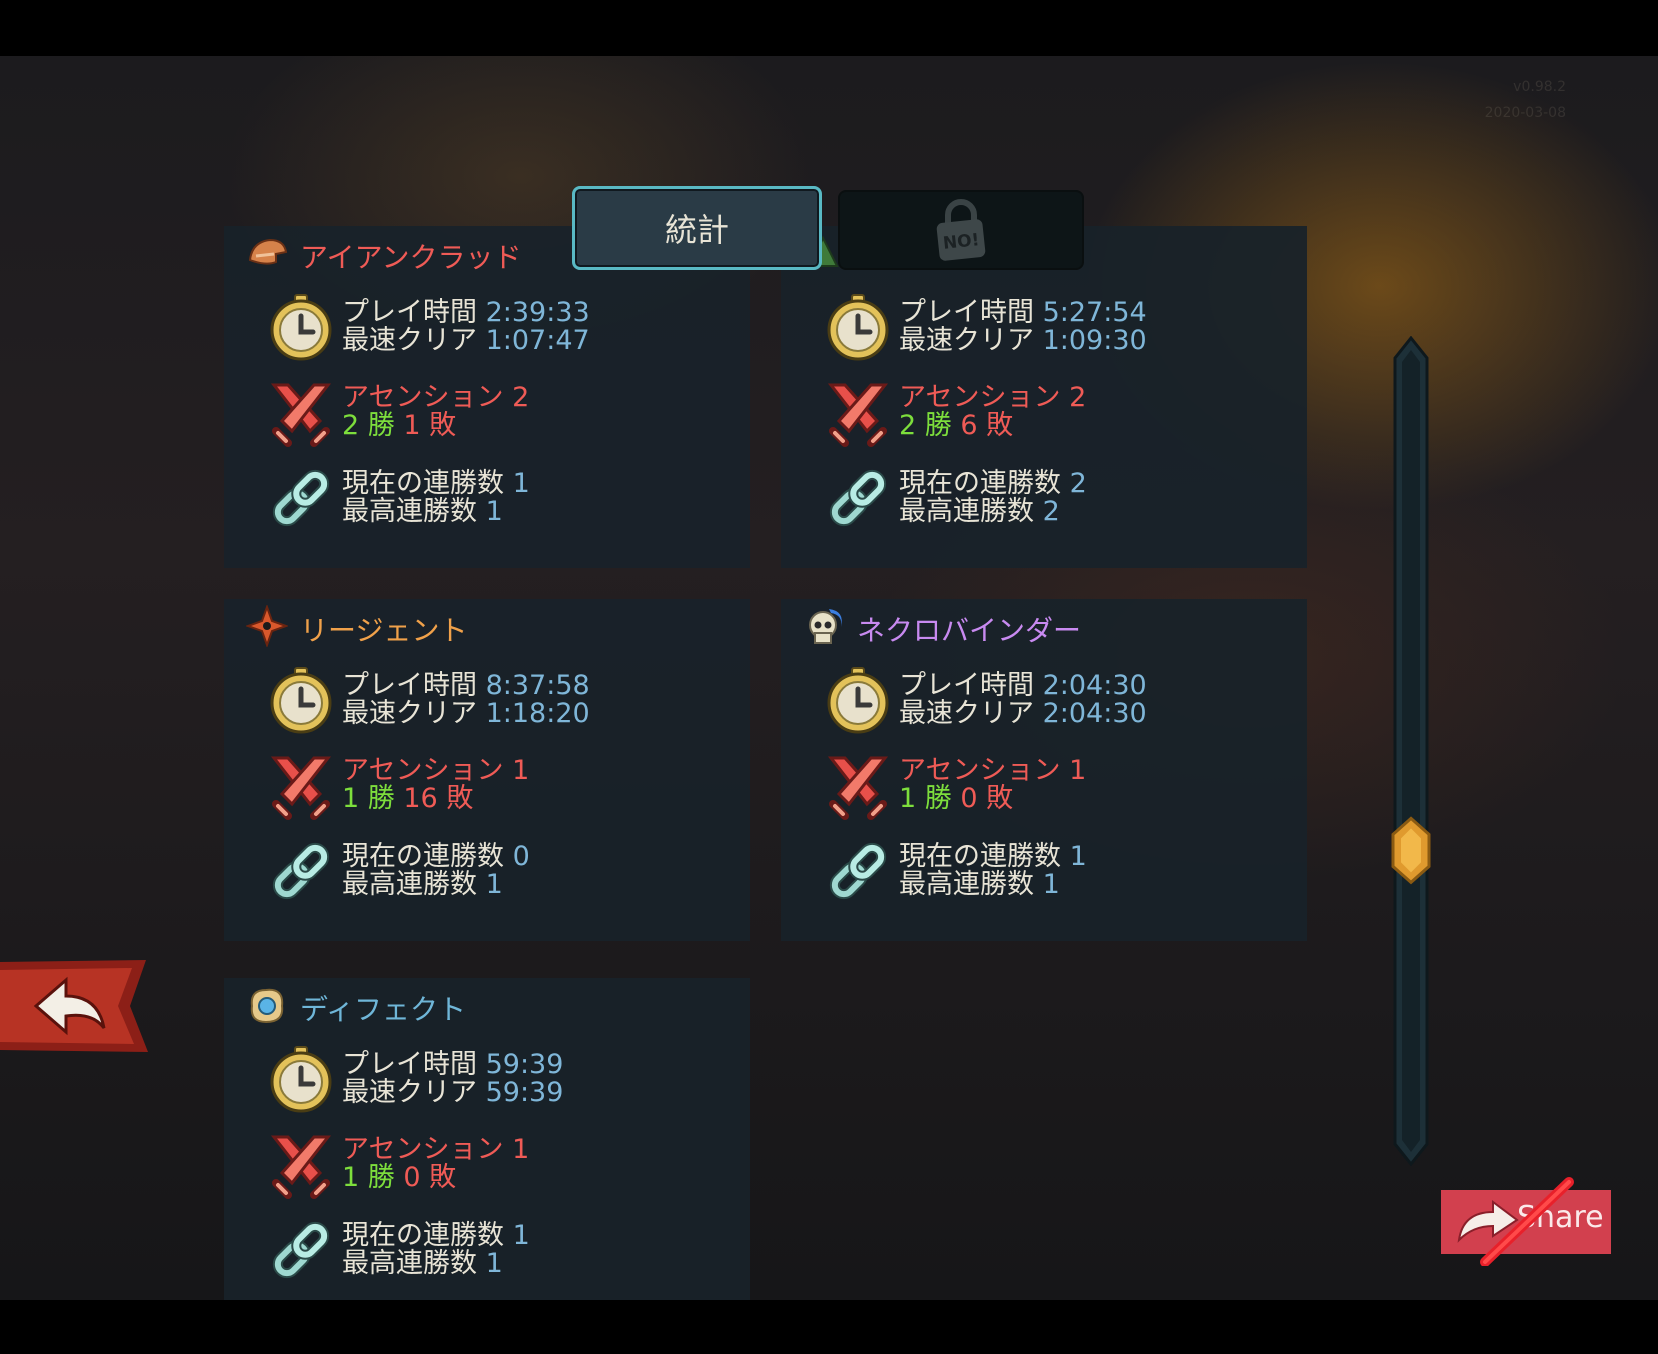  I want to click on play-time-stat: プレイ時間 59:39 最速クリア 59:39, so click(414, 1079).